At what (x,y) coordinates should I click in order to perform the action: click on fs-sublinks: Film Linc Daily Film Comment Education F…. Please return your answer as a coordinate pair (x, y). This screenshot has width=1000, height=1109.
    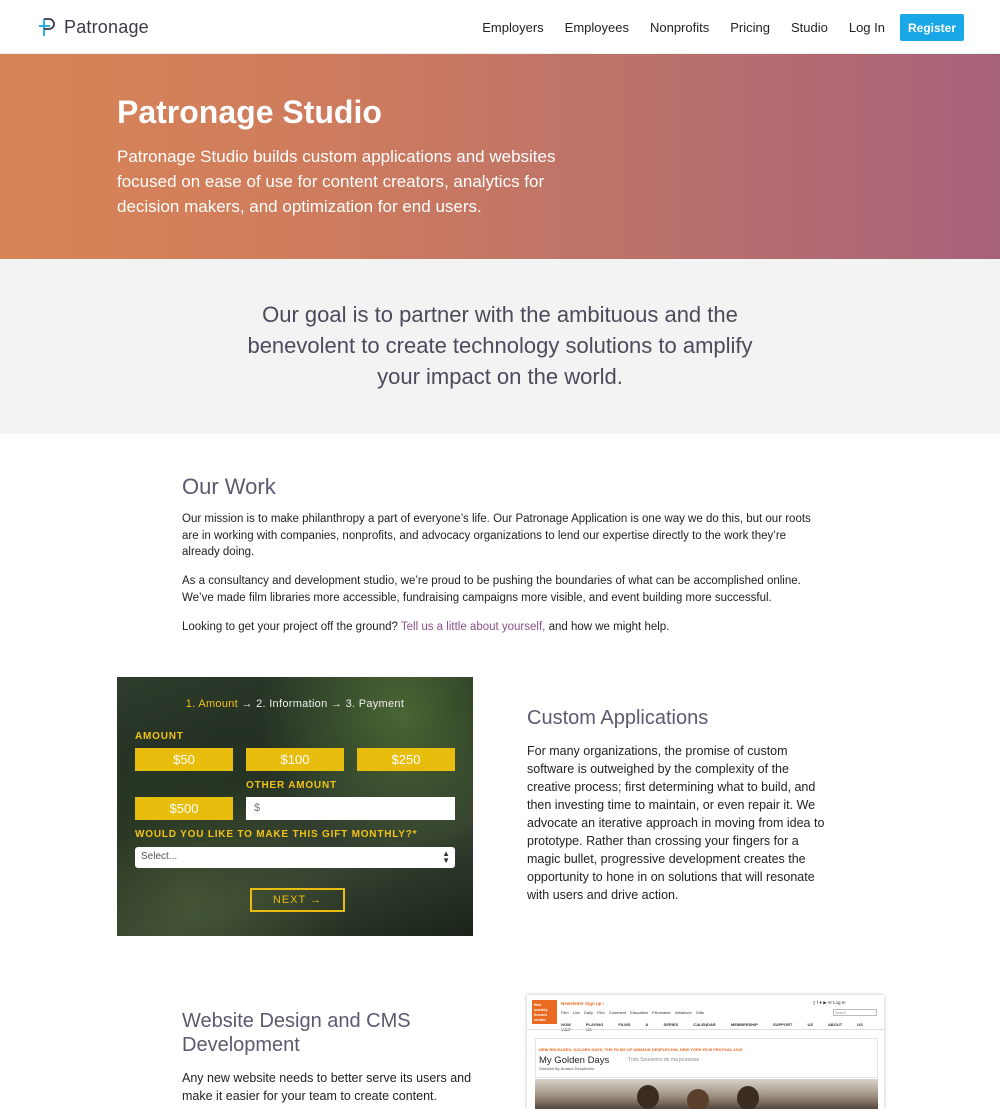
    Looking at the image, I should click on (632, 1012).